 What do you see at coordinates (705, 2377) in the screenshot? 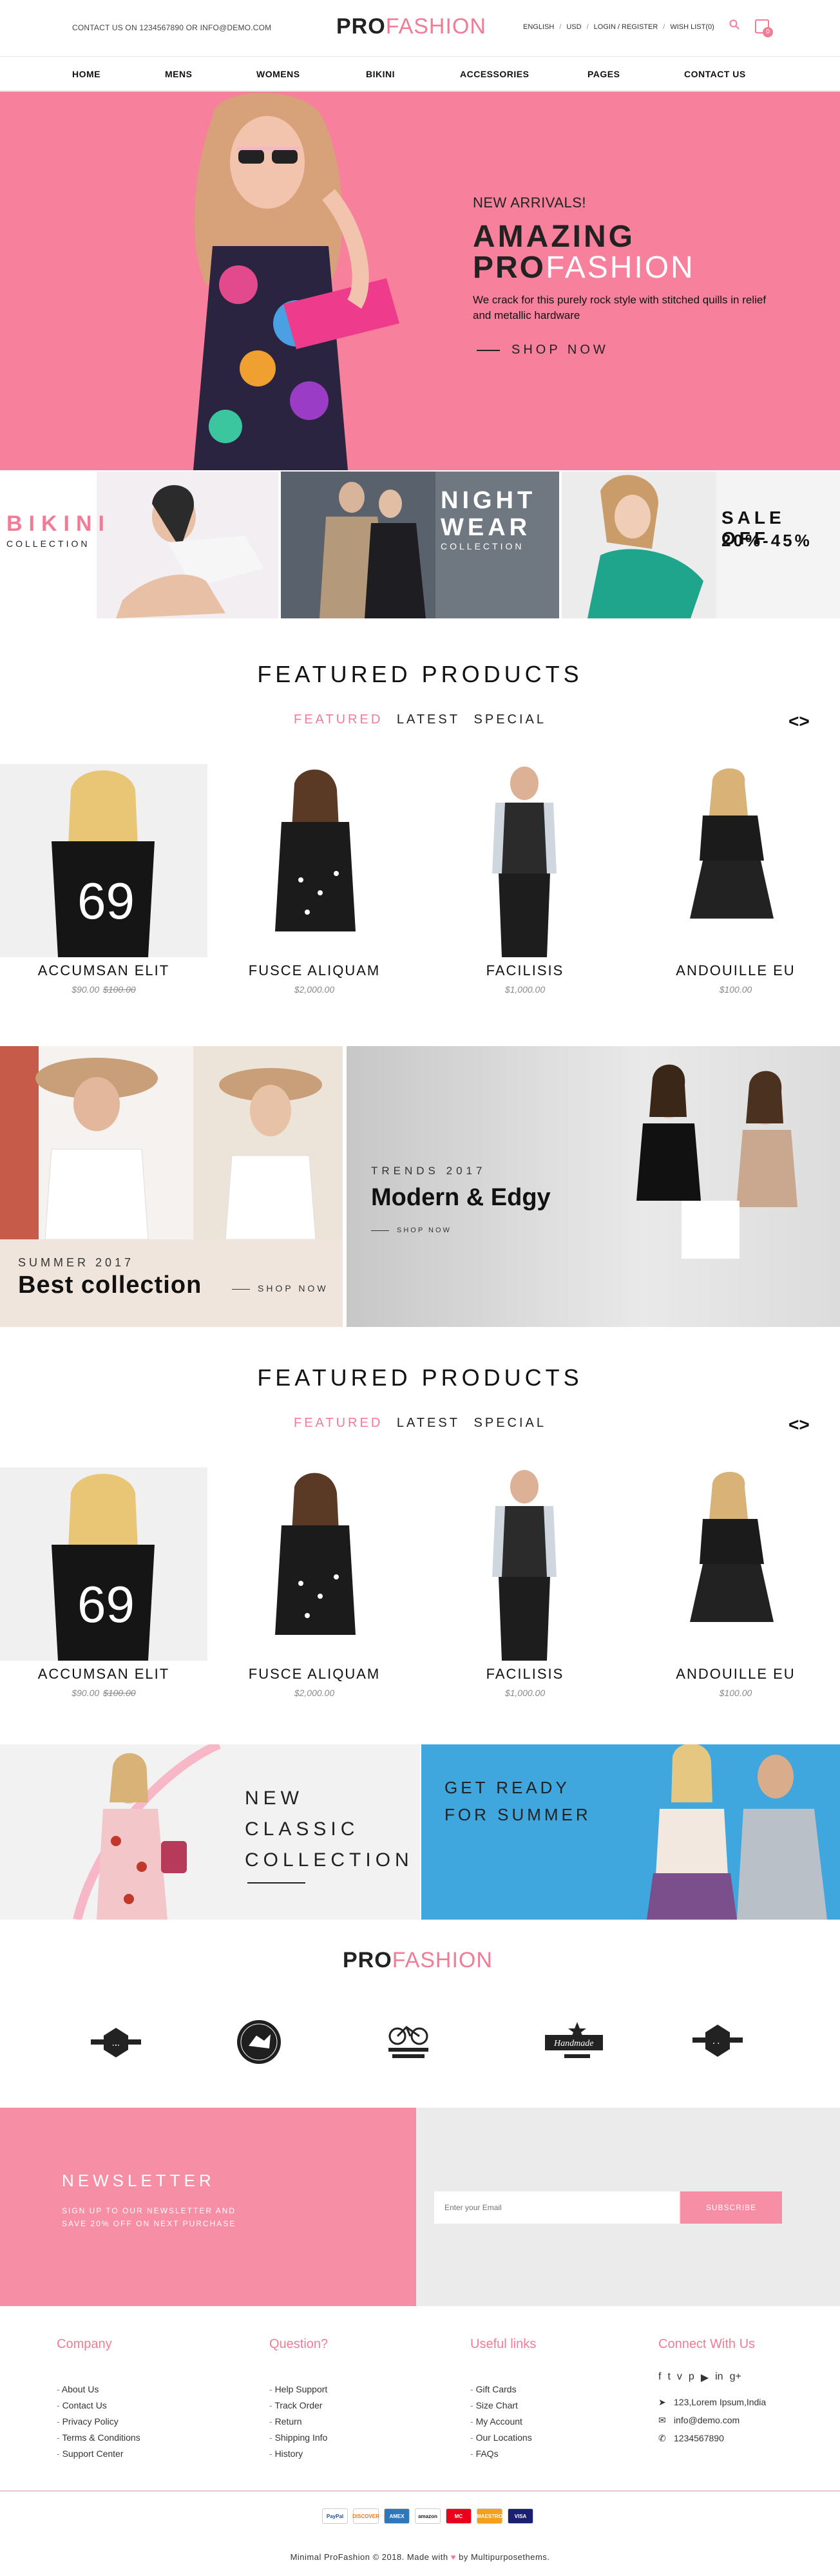
I see `youtube-icon: ▶` at bounding box center [705, 2377].